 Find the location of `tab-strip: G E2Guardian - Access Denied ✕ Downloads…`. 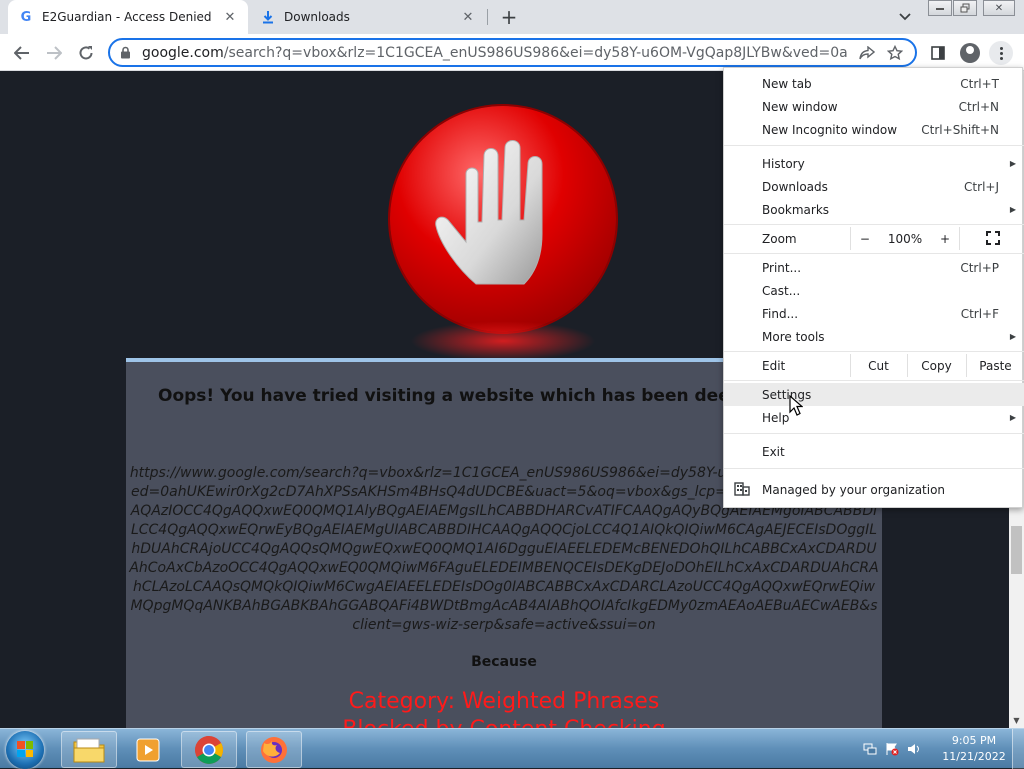

tab-strip: G E2Guardian - Access Denied ✕ Downloads… is located at coordinates (512, 17).